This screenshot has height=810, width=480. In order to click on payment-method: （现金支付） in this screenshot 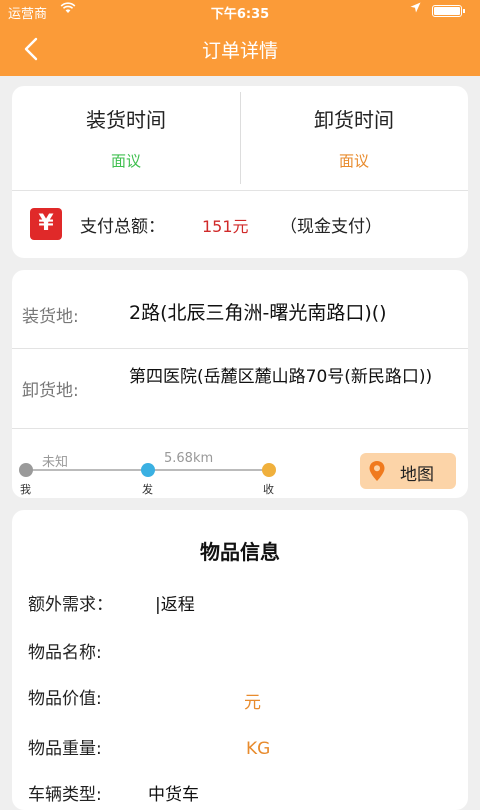, I will do `click(331, 227)`.